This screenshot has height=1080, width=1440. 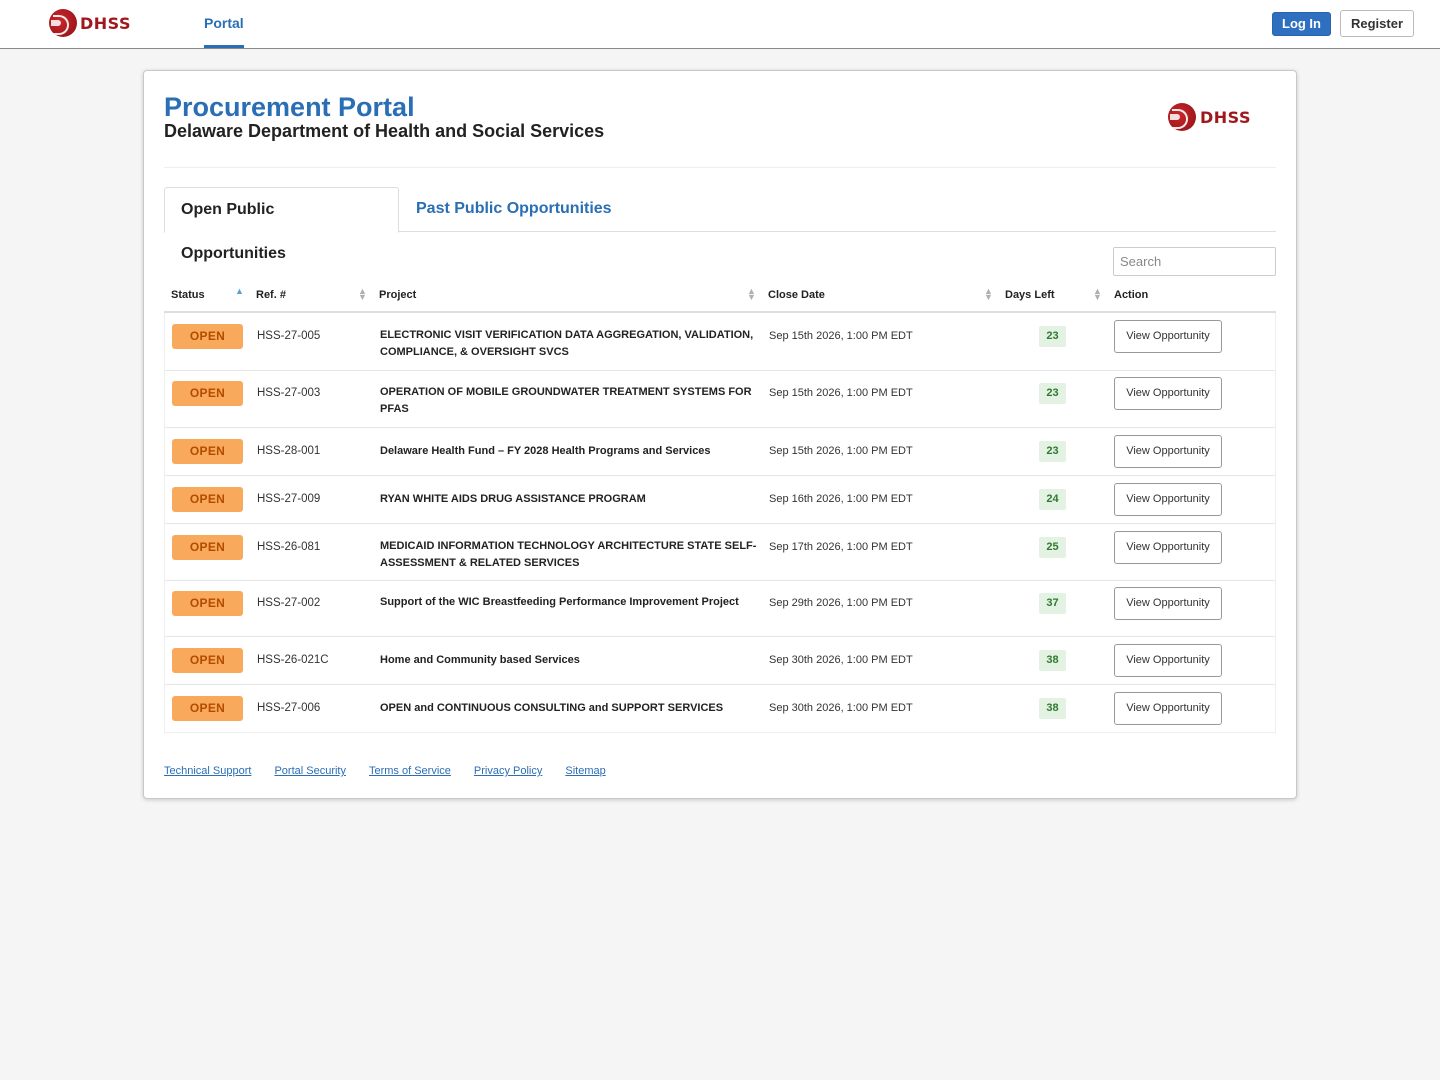 I want to click on tab-past-opportunities: Past Public Opportunities, so click(x=514, y=210).